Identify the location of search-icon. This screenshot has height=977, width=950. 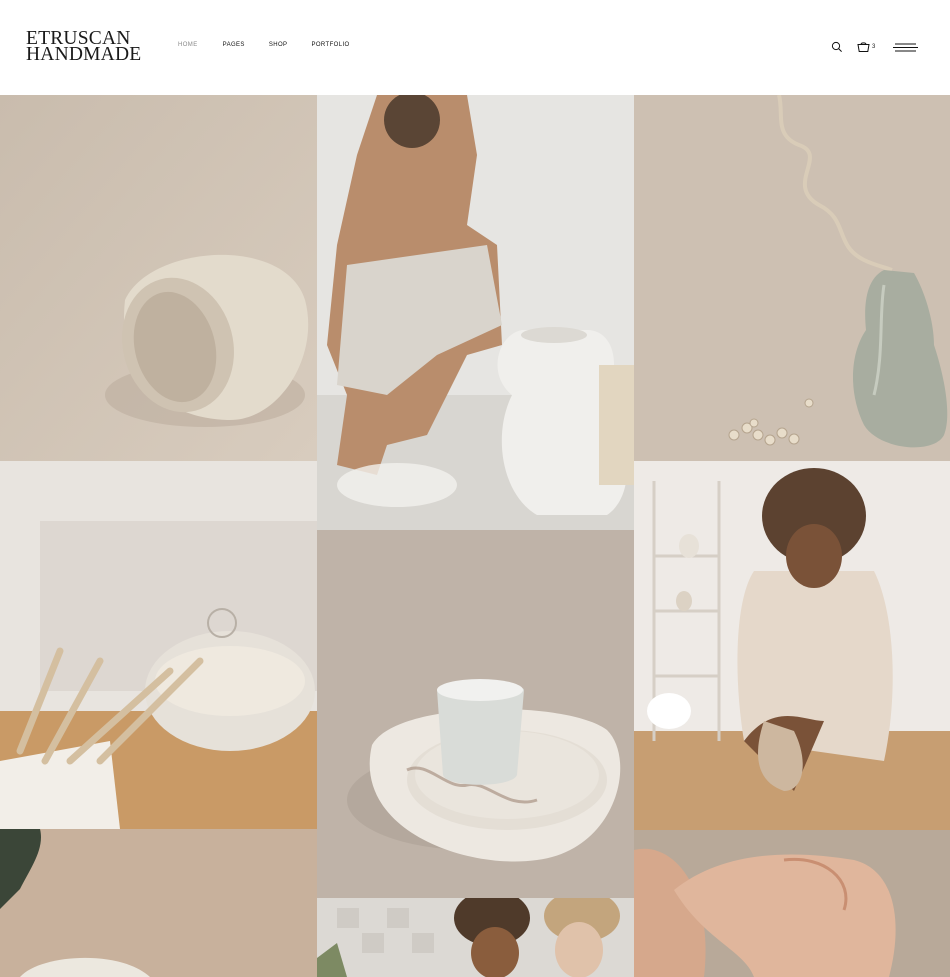
(837, 47).